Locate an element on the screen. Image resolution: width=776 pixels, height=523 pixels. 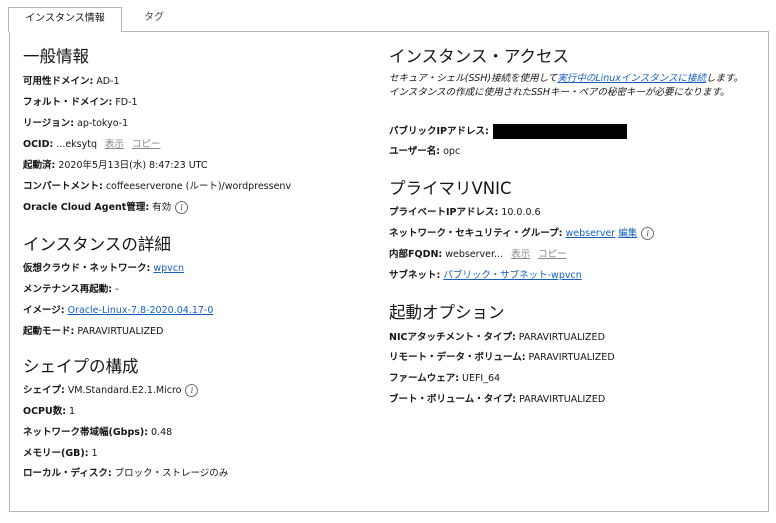
internal-fqdn-row: 内部FQDN: webserver... 表示 コピー is located at coordinates (478, 254).